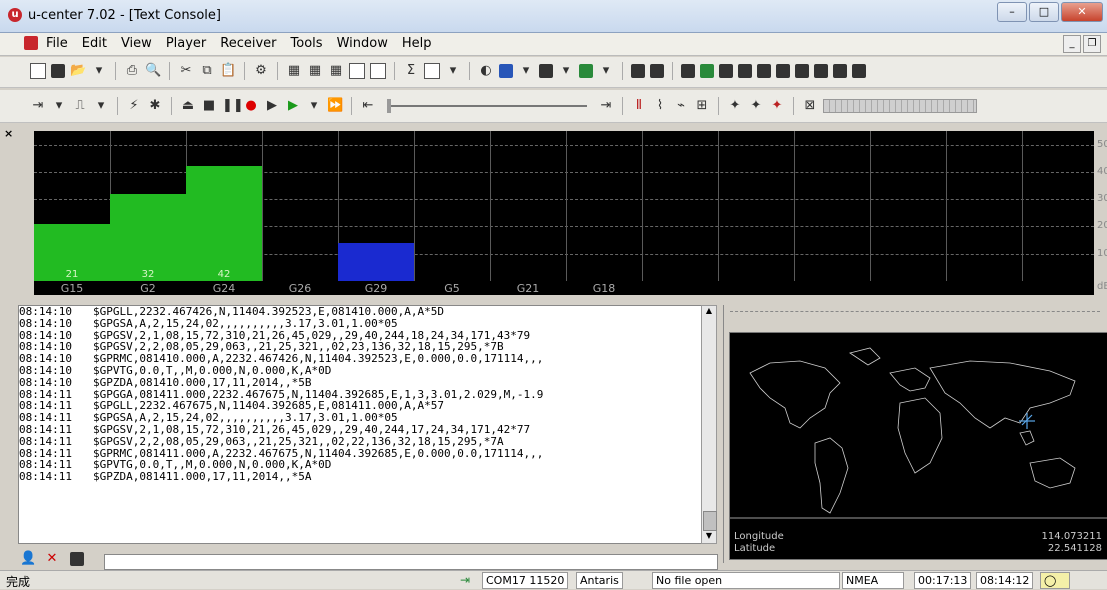 The height and width of the screenshot is (590, 1107). I want to click on save-icon, so click(58, 71).